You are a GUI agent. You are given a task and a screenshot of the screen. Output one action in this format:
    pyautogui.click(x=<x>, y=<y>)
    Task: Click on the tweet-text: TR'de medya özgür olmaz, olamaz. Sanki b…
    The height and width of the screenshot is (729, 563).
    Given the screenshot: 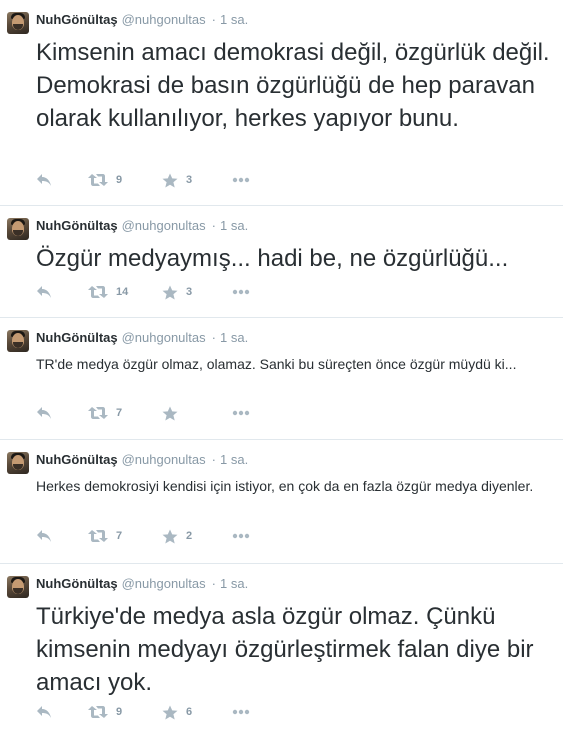 What is the action you would take?
    pyautogui.click(x=276, y=364)
    